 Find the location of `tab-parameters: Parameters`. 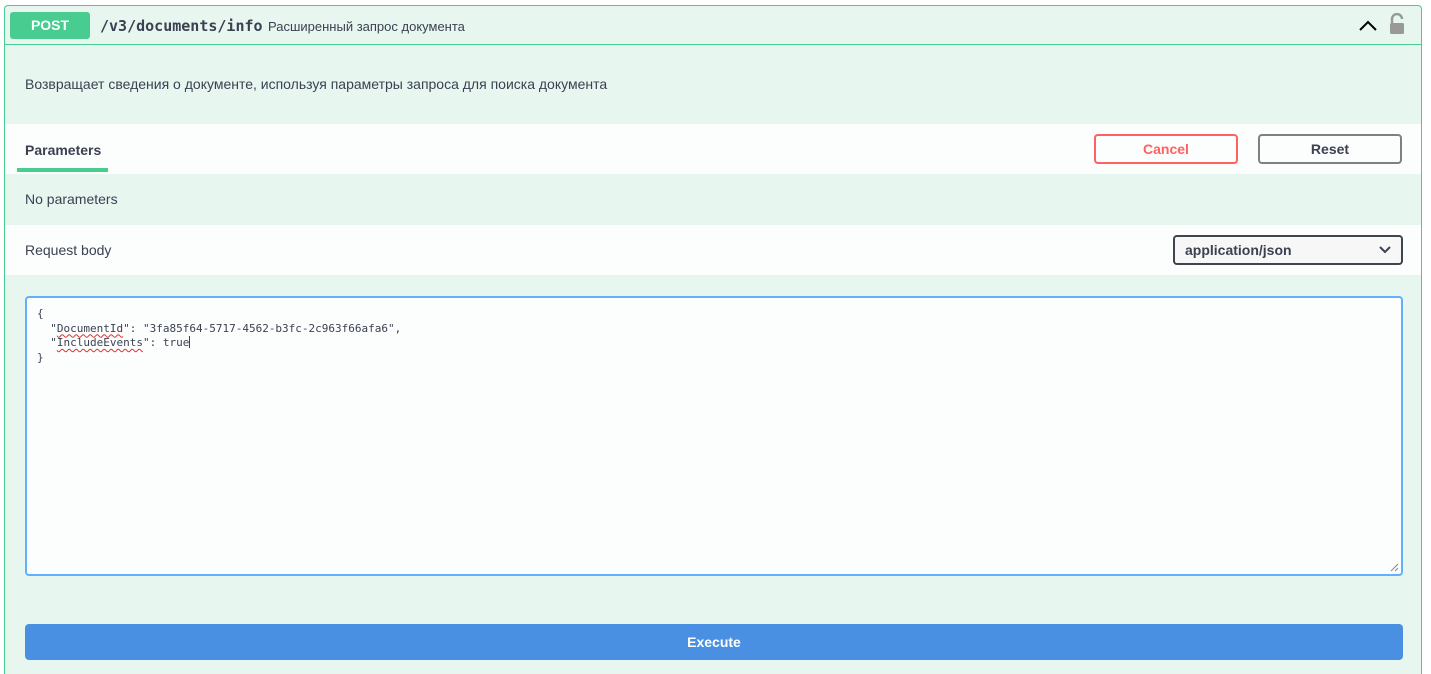

tab-parameters: Parameters is located at coordinates (63, 150).